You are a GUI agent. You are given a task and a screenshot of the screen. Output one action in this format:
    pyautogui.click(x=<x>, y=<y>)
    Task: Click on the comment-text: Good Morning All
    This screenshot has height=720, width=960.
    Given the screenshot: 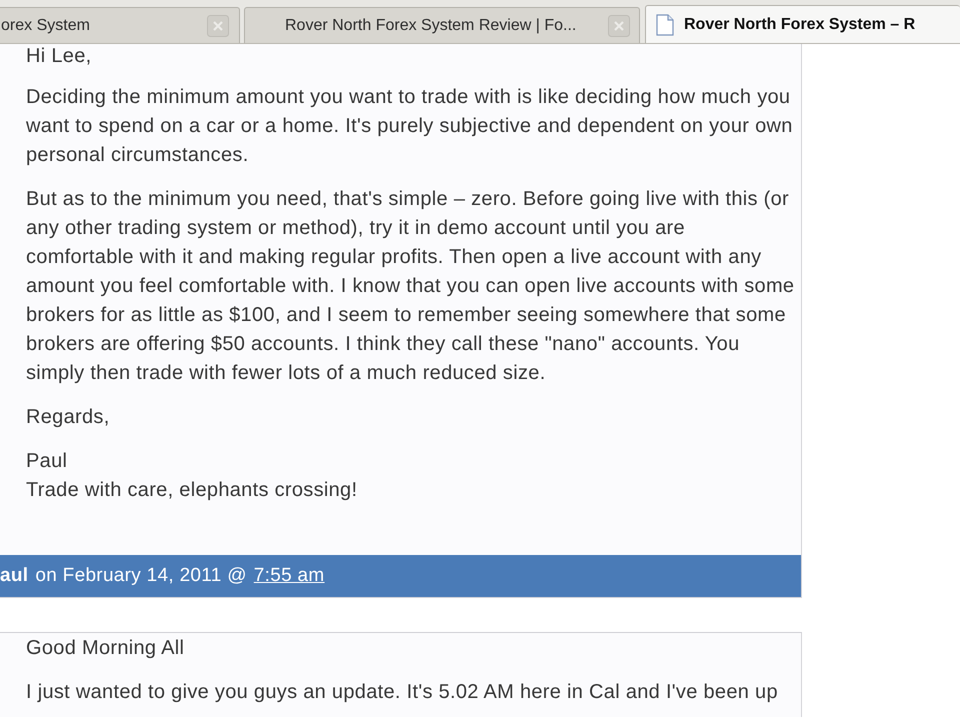 What is the action you would take?
    pyautogui.click(x=106, y=648)
    